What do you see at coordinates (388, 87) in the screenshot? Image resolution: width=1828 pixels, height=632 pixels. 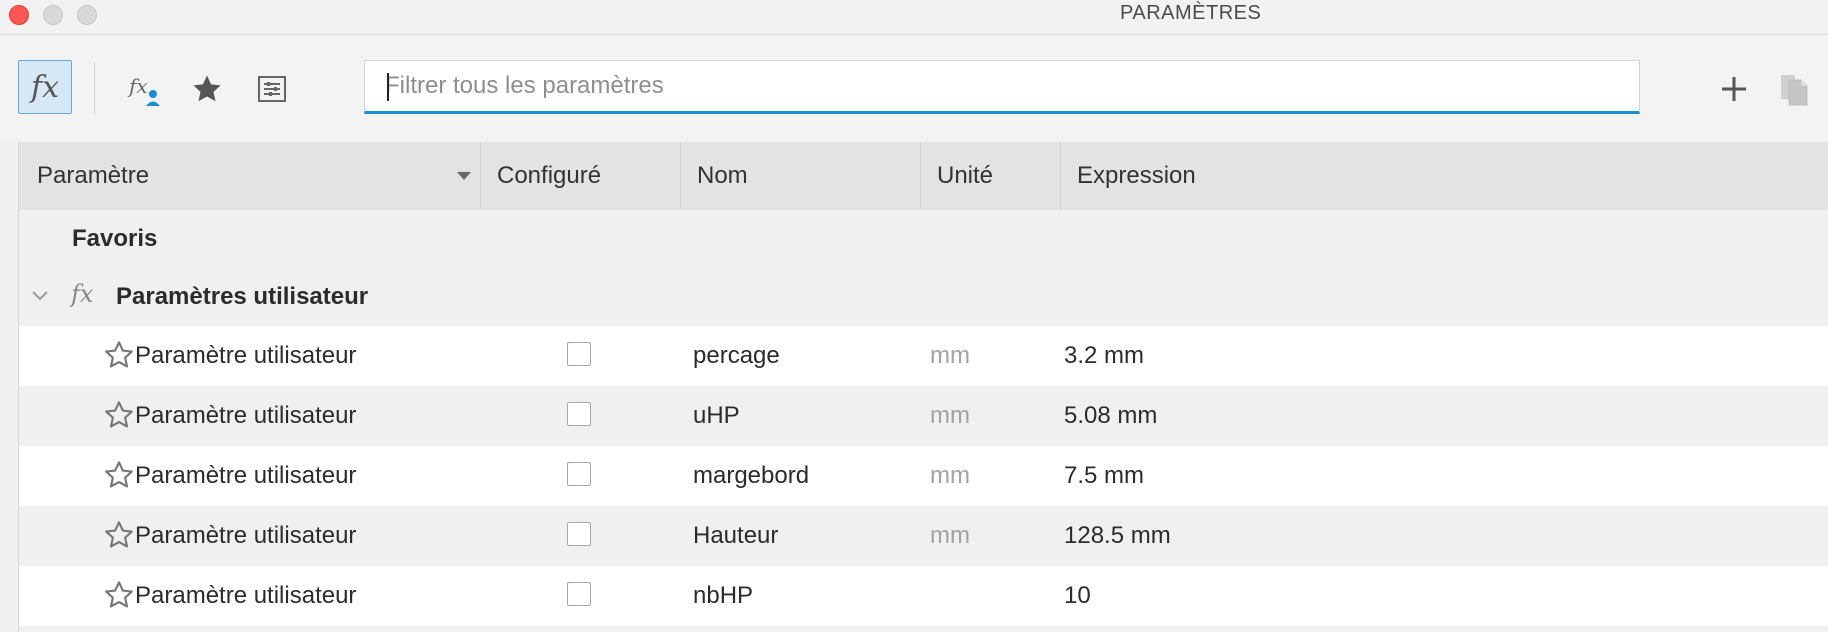 I see `text-caret` at bounding box center [388, 87].